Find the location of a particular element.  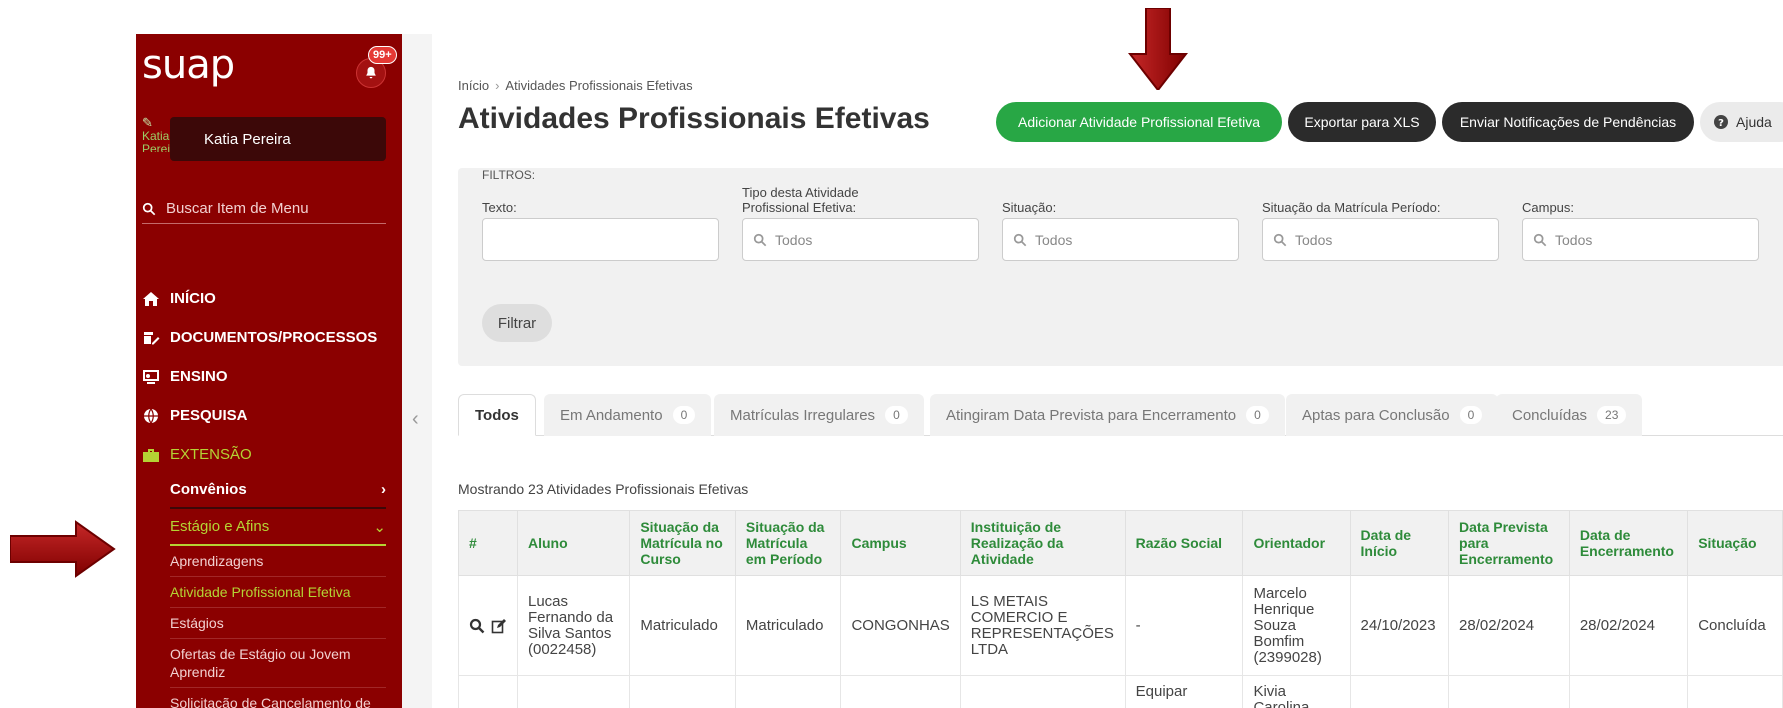

tab-todos: Todos is located at coordinates (497, 415).